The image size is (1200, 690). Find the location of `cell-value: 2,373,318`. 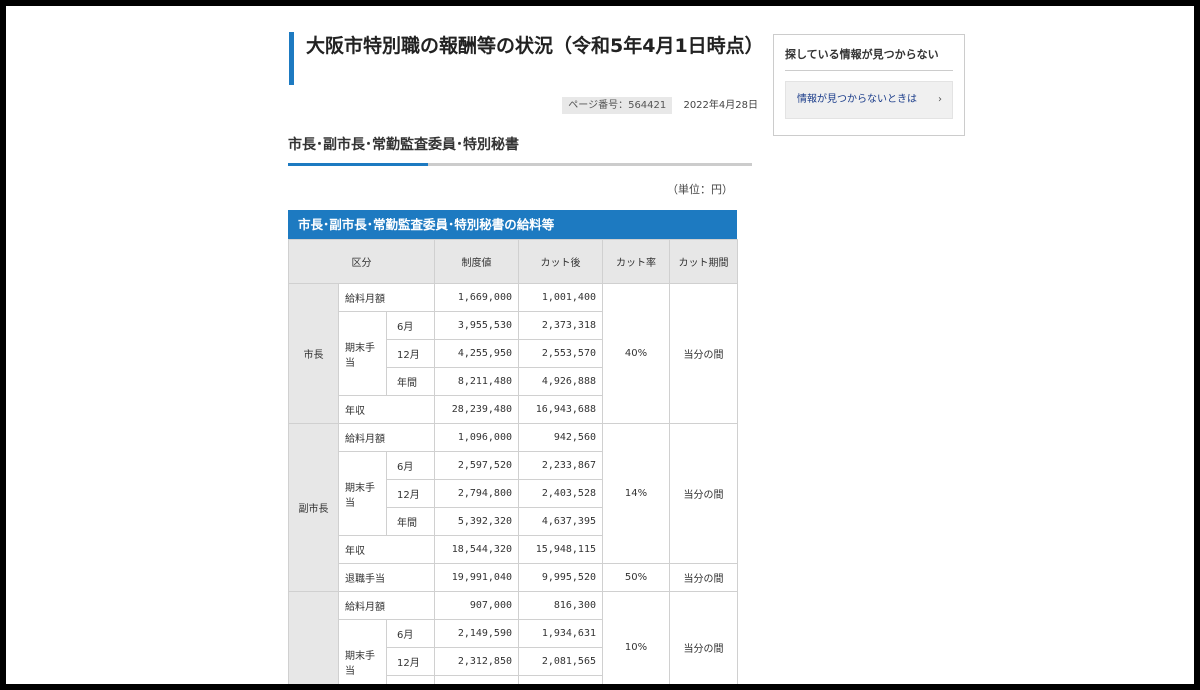

cell-value: 2,373,318 is located at coordinates (560, 325).